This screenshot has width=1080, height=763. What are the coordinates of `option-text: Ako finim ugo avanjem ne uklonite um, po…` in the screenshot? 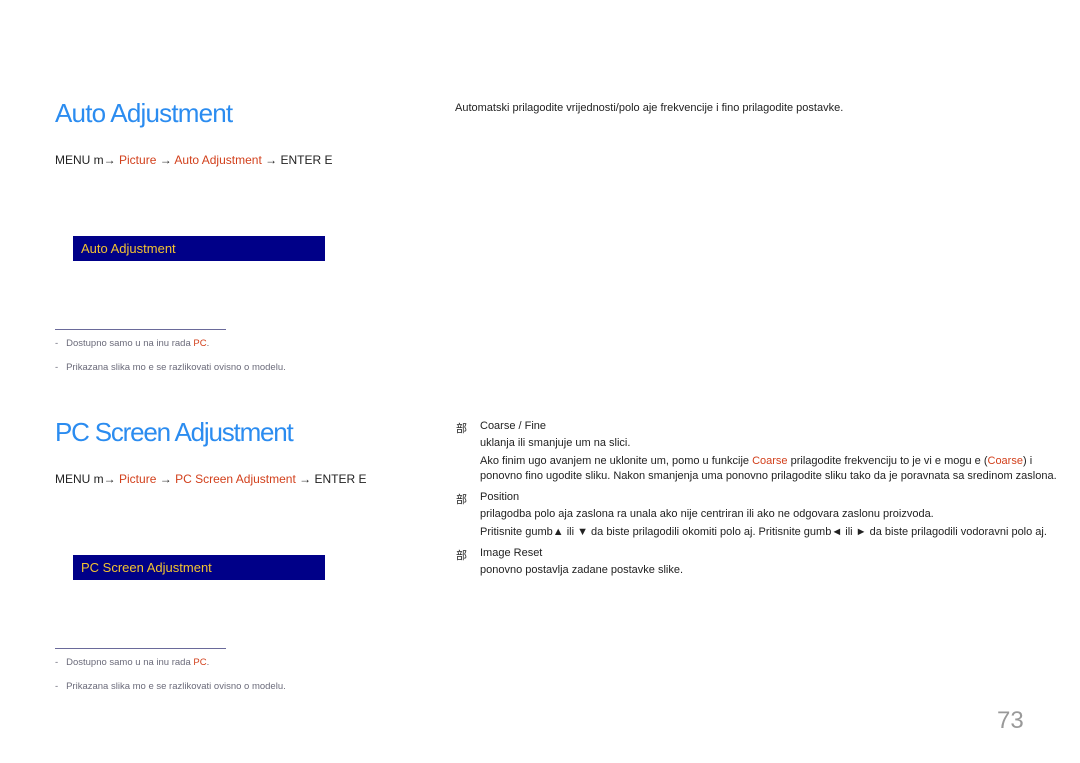 It's located at (756, 461).